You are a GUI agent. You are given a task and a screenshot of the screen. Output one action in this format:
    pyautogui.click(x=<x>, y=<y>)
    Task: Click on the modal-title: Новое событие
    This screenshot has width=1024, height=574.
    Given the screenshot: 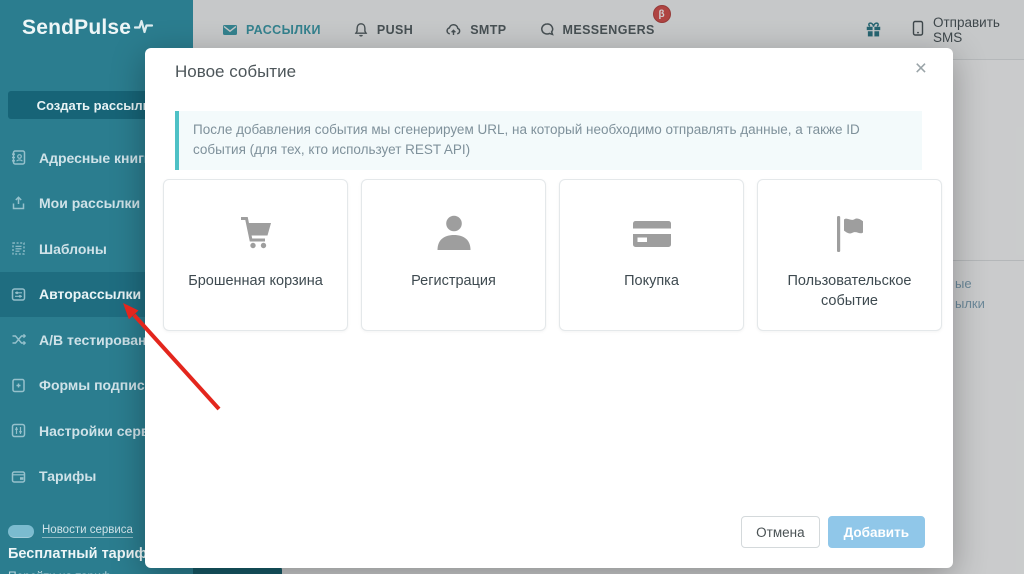 What is the action you would take?
    pyautogui.click(x=236, y=71)
    